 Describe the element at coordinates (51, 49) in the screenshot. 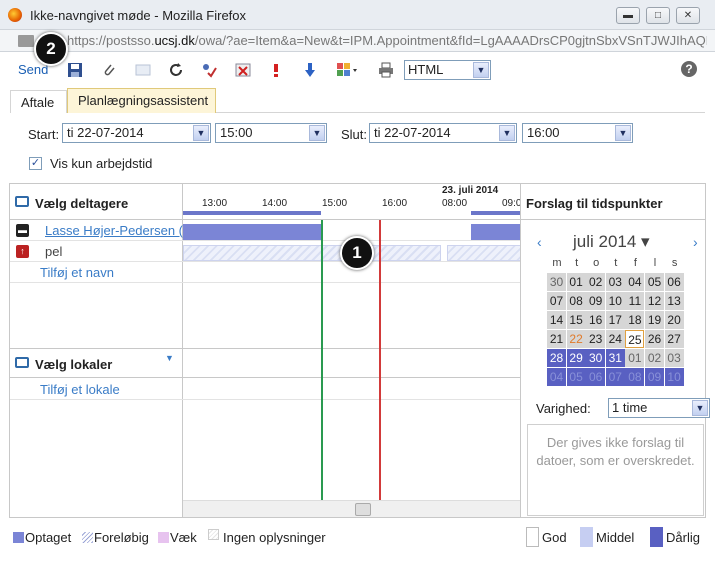

I see `step-badge-2: 2` at that location.